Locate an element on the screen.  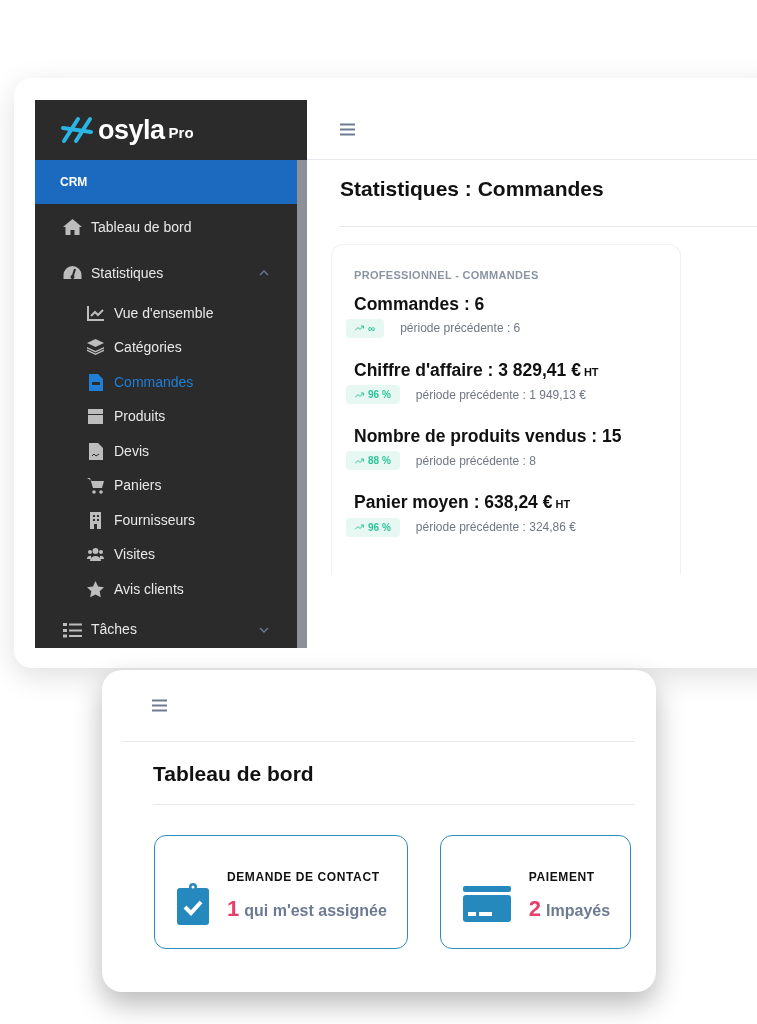
trend-badge: 88 % is located at coordinates (373, 461).